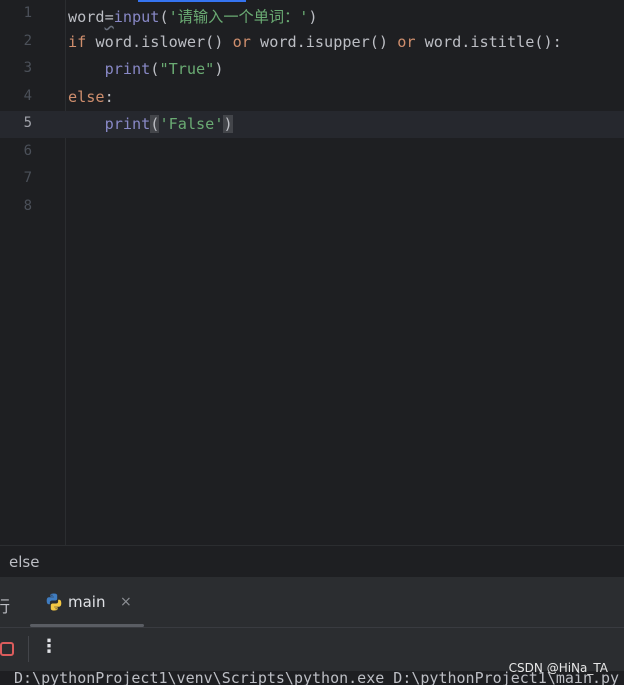  Describe the element at coordinates (27, 68) in the screenshot. I see `line-number: 3` at that location.